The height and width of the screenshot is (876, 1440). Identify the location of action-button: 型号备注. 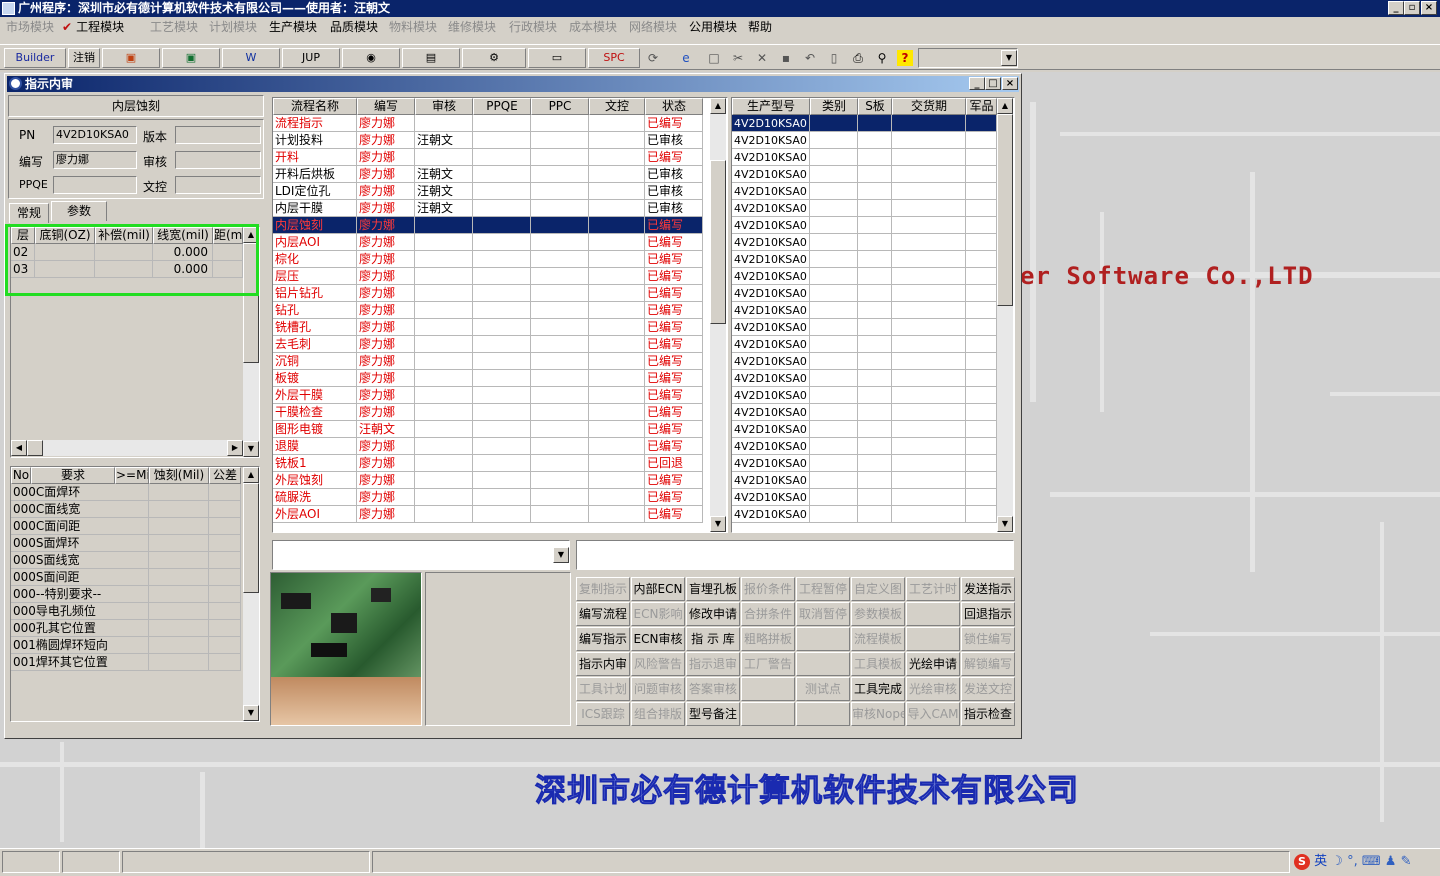
(713, 714).